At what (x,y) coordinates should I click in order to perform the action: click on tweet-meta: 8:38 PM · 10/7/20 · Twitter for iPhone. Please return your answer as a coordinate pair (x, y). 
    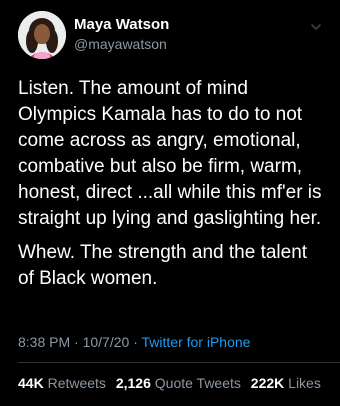
    Looking at the image, I should click on (134, 342).